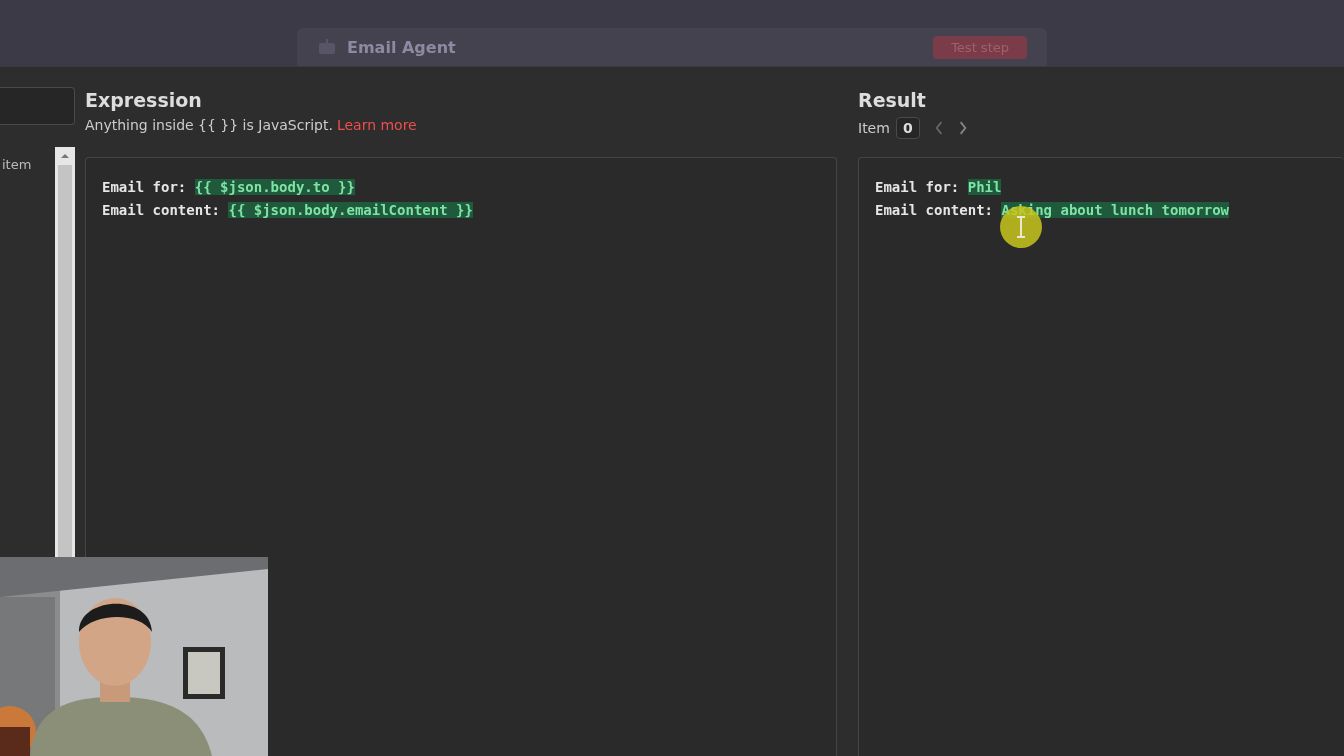 This screenshot has width=1344, height=756. What do you see at coordinates (209, 125) in the screenshot?
I see `hint-text: Anything inside {{ }} is JavaScript.` at bounding box center [209, 125].